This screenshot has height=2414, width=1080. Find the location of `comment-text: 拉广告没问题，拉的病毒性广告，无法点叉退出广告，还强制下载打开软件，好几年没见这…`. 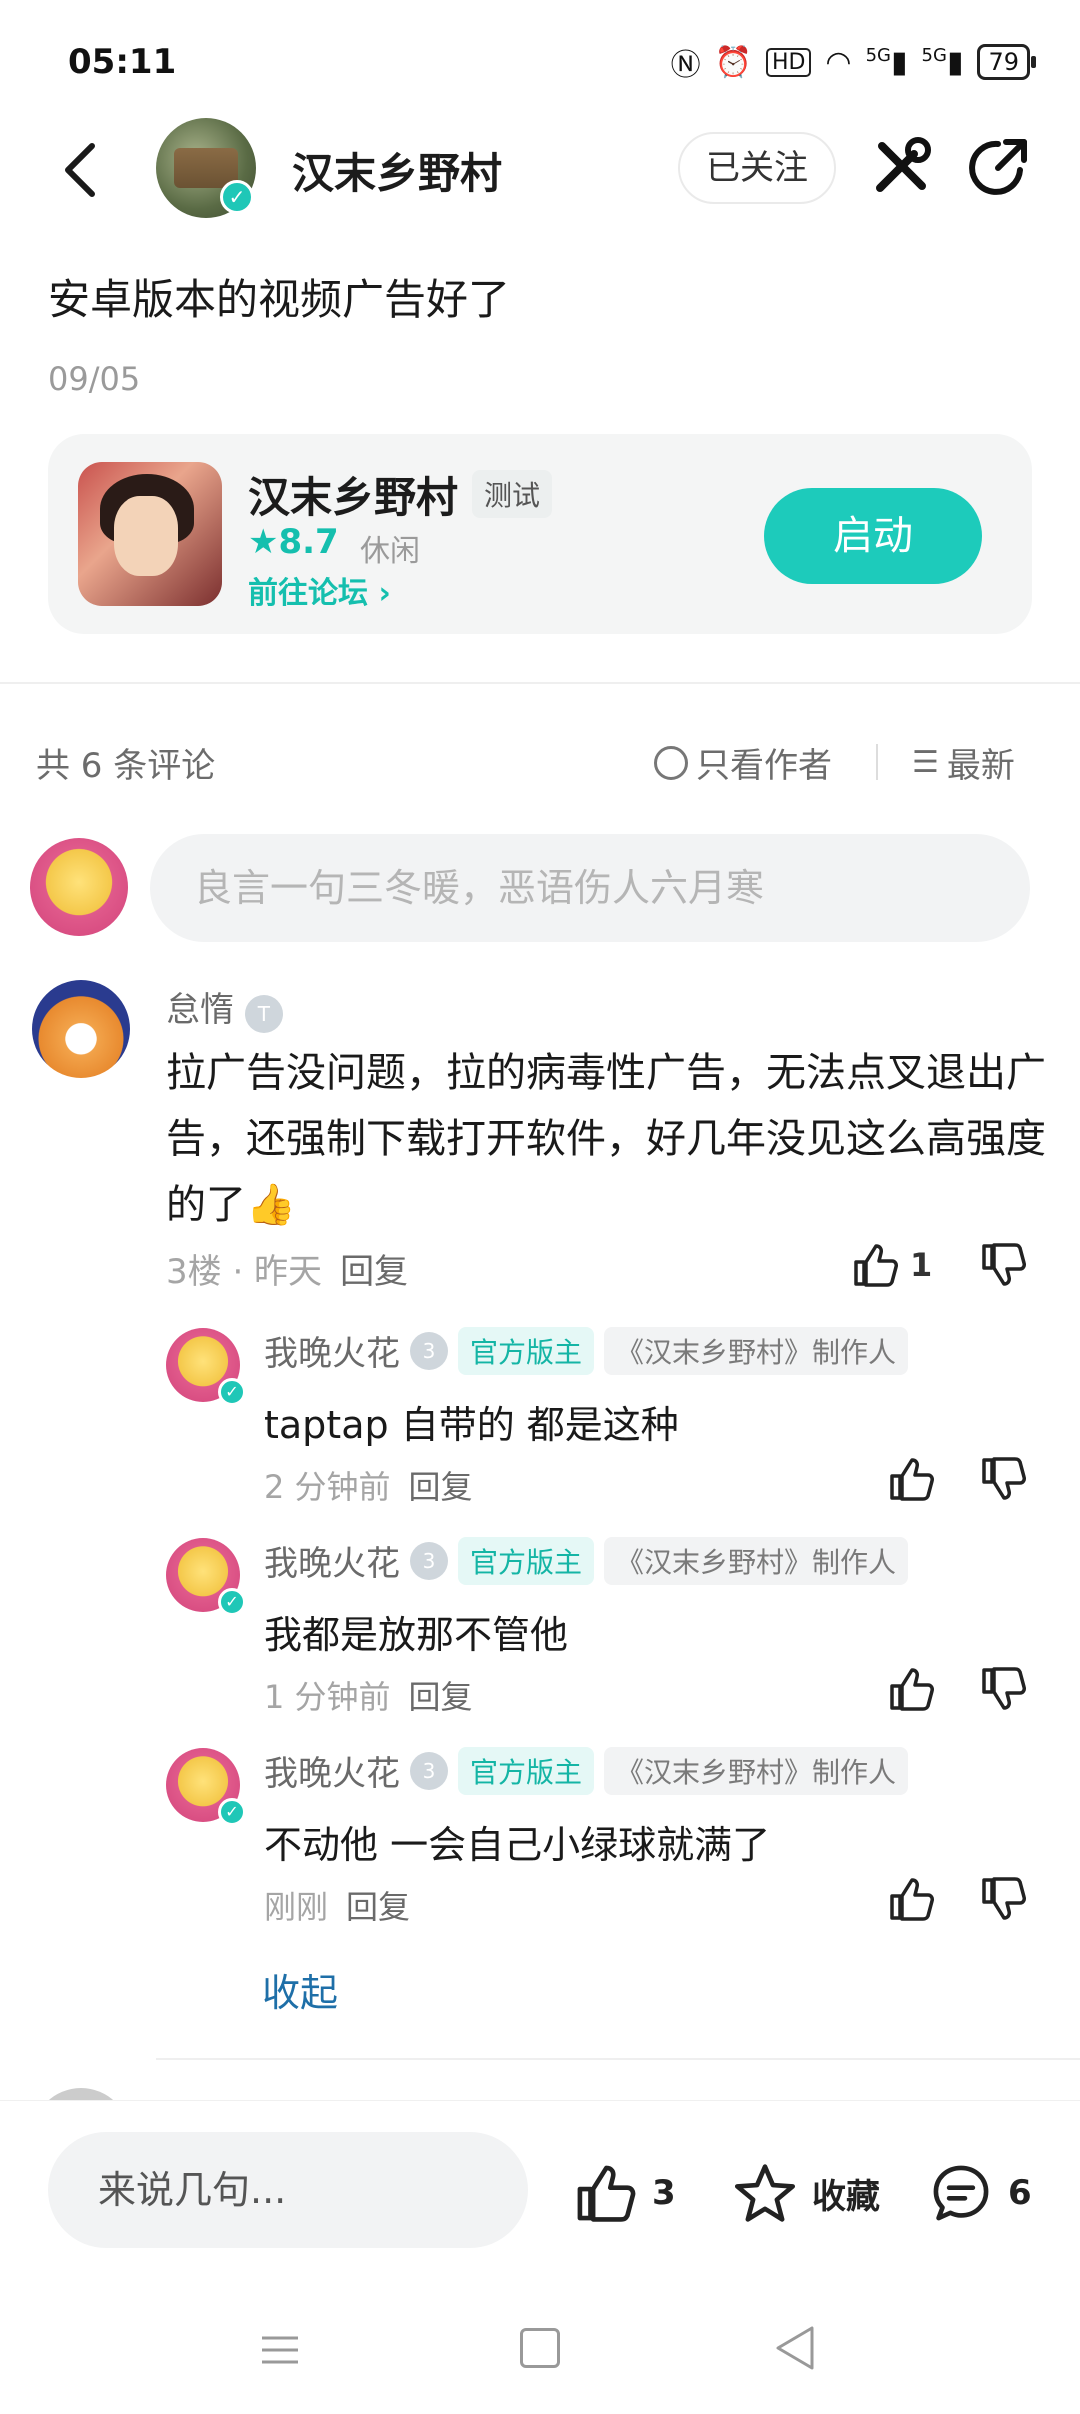

comment-text: 拉广告没问题，拉的病毒性广告，无法点叉退出广告，还强制下载打开软件，好几年没见这… is located at coordinates (606, 1139).